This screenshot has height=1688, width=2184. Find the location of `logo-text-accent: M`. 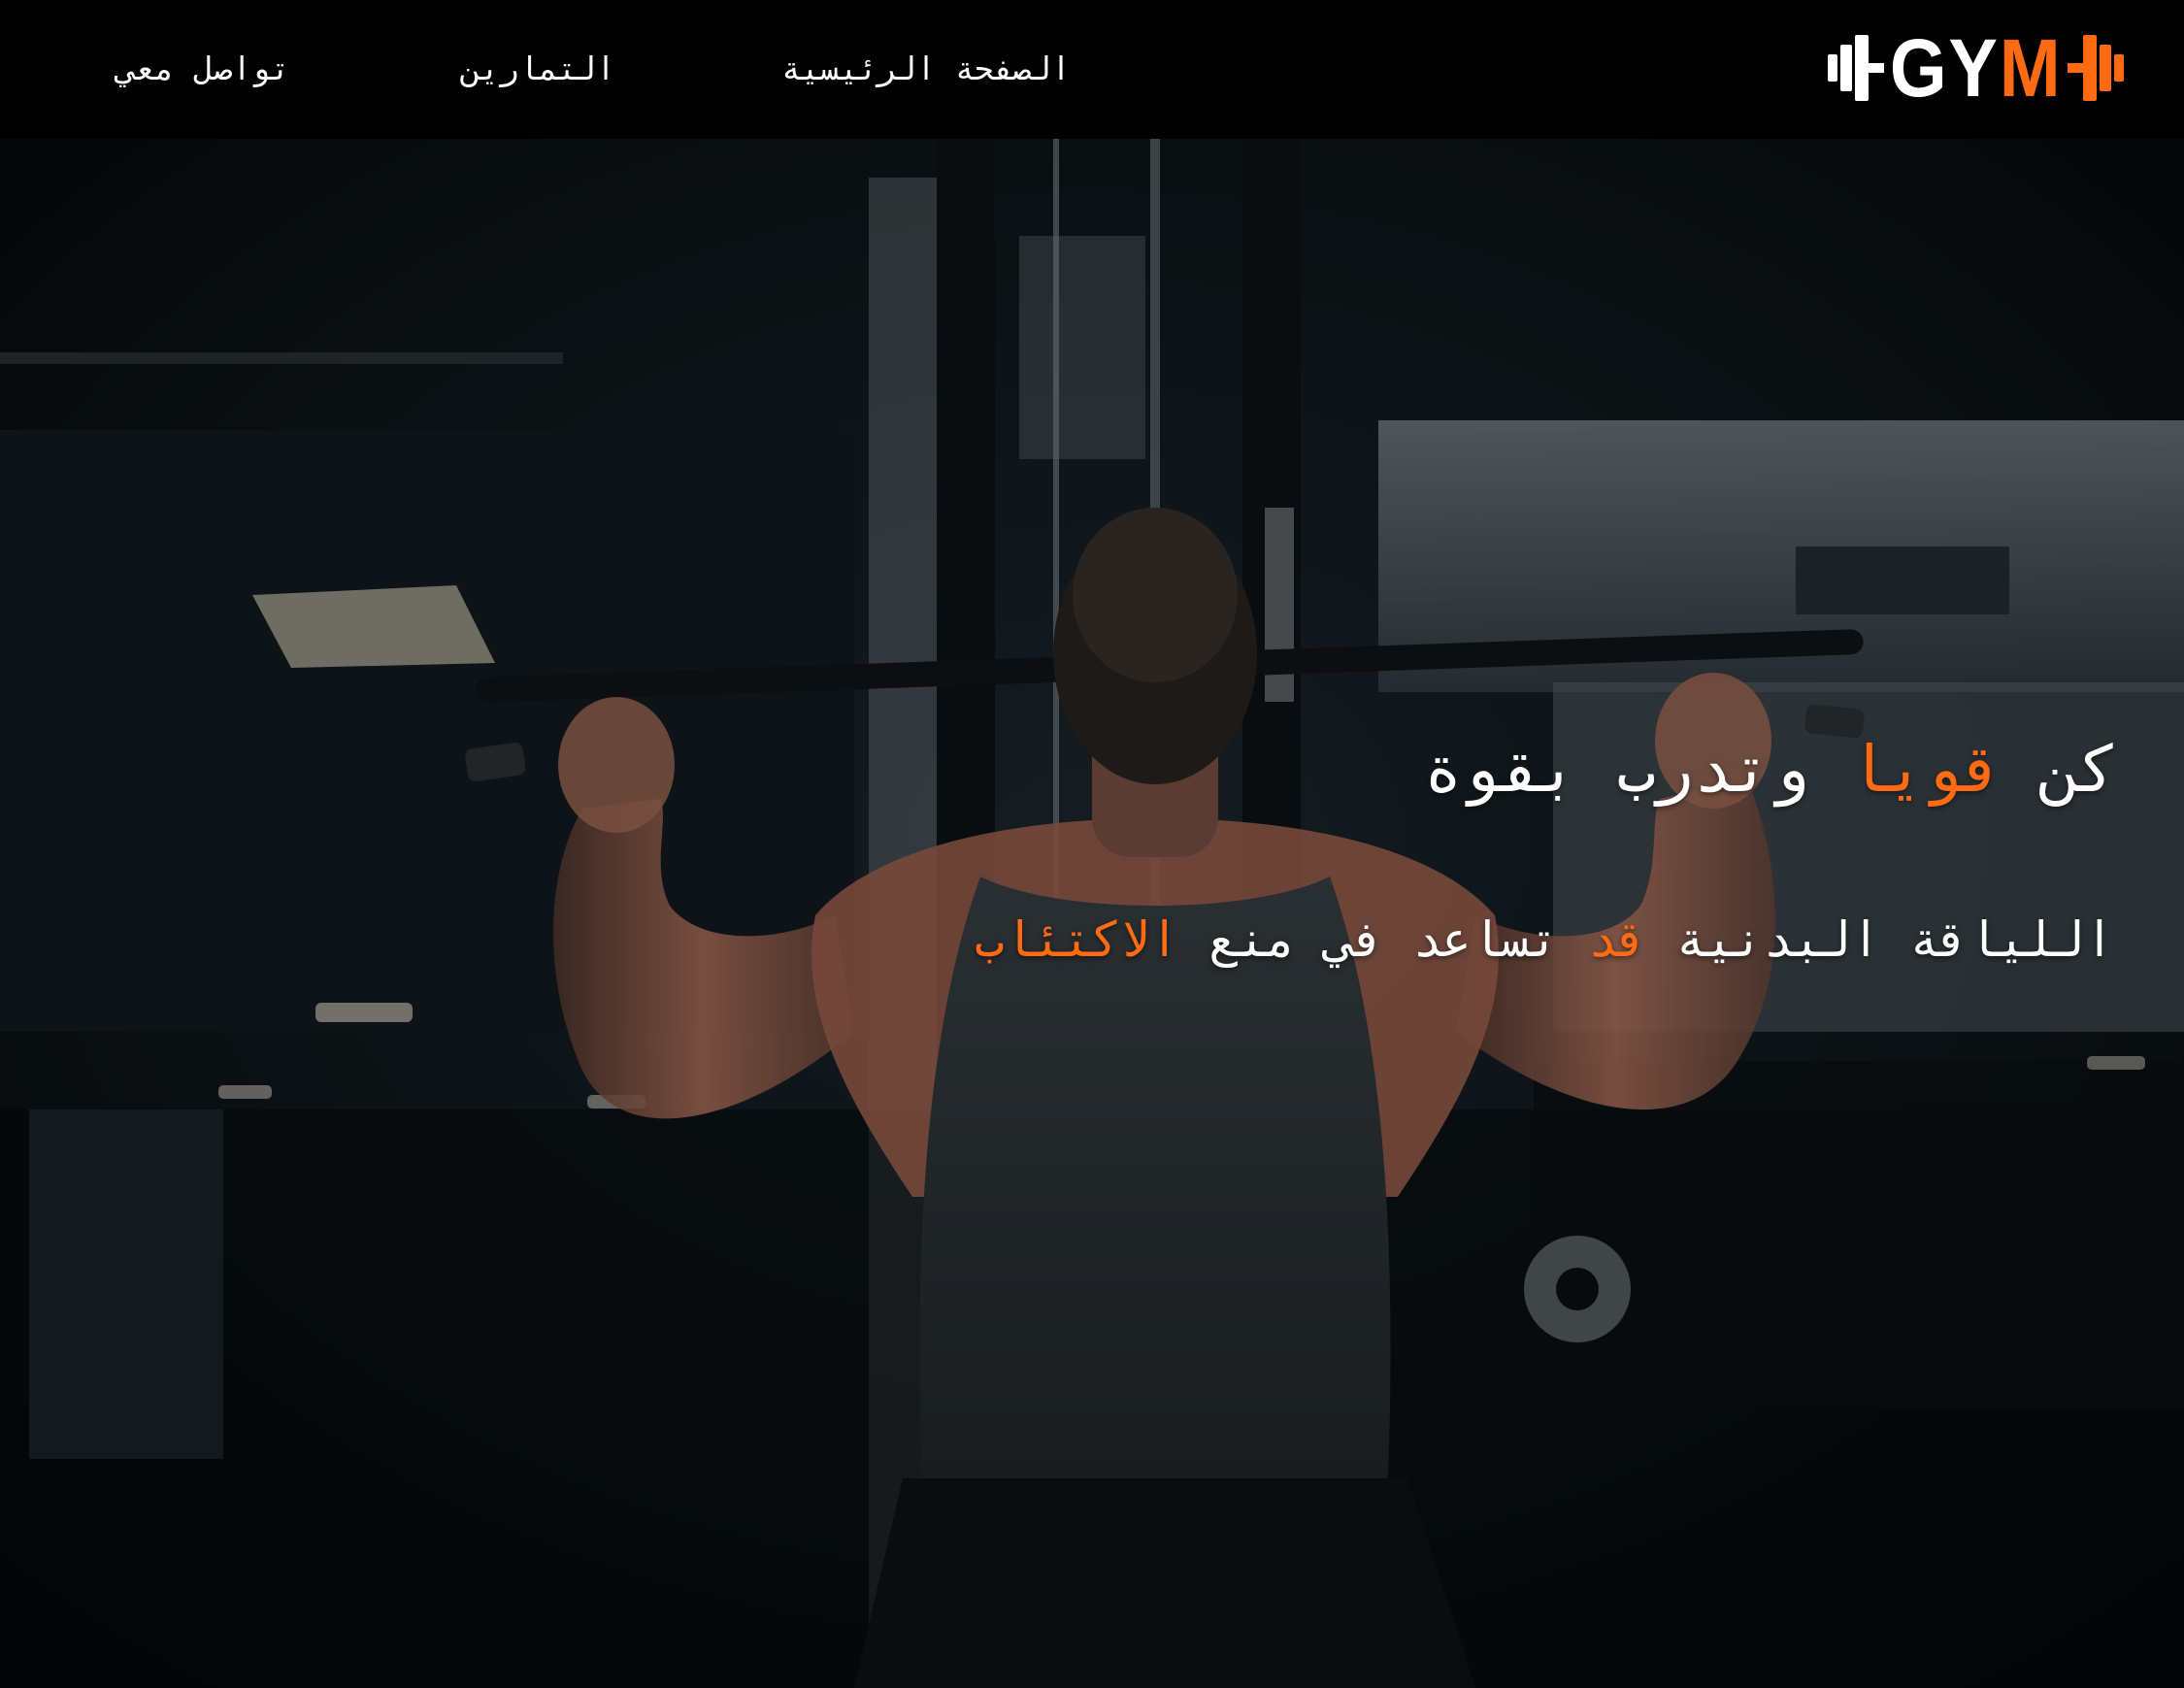

logo-text-accent: M is located at coordinates (2031, 68).